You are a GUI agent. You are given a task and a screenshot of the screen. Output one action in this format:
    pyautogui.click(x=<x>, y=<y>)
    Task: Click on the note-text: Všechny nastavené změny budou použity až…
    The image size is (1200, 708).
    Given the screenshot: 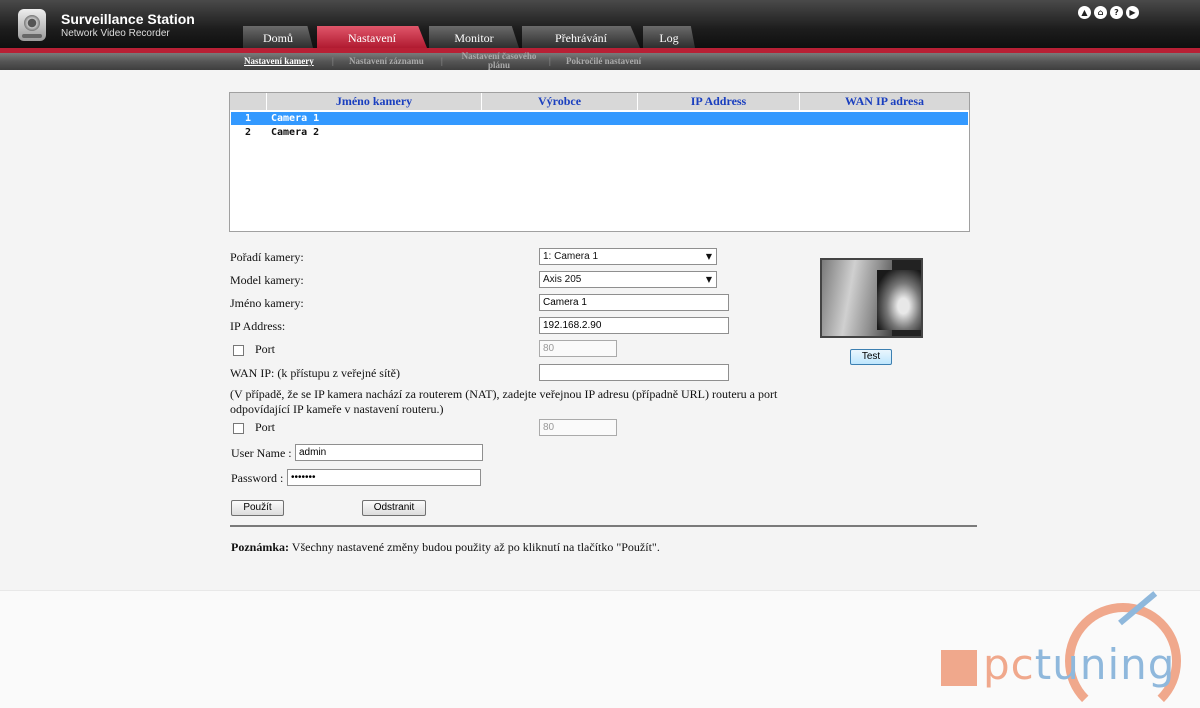 What is the action you would take?
    pyautogui.click(x=474, y=547)
    